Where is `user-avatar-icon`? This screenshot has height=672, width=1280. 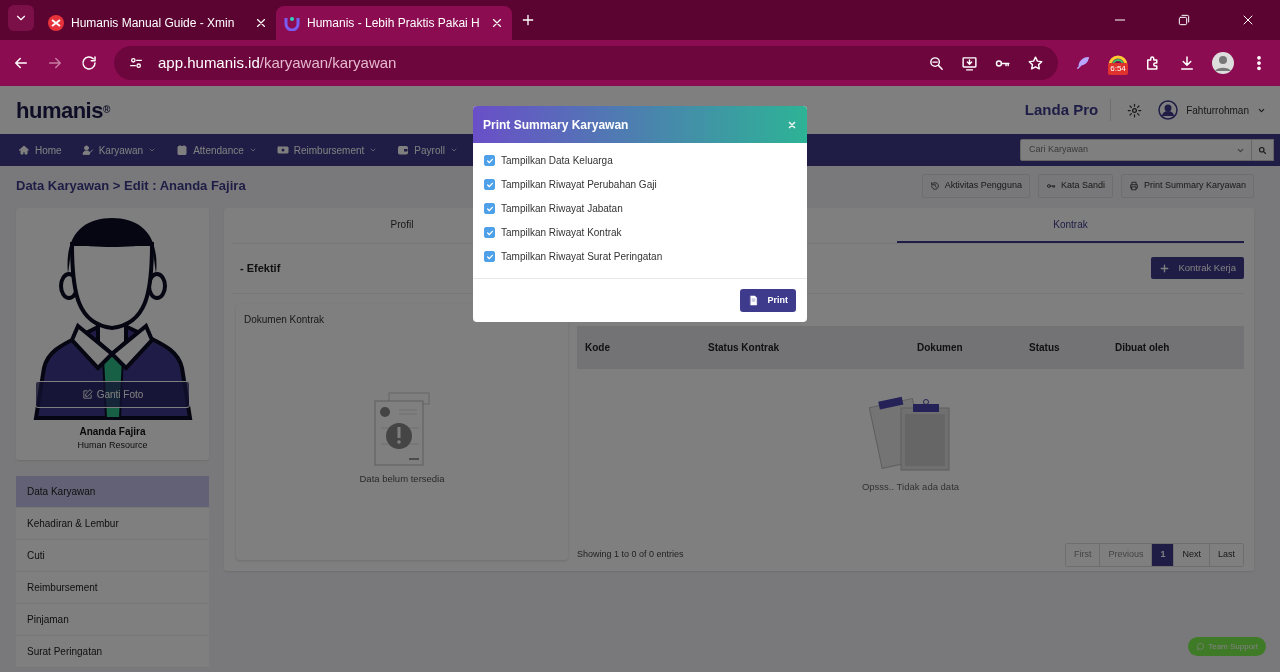 user-avatar-icon is located at coordinates (1168, 110).